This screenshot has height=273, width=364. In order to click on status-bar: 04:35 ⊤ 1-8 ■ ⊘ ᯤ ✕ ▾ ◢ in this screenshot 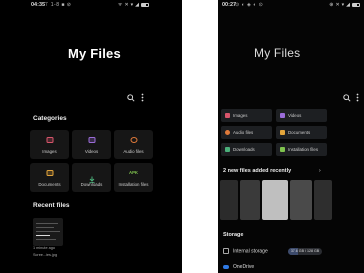, I will do `click(91, 6)`.